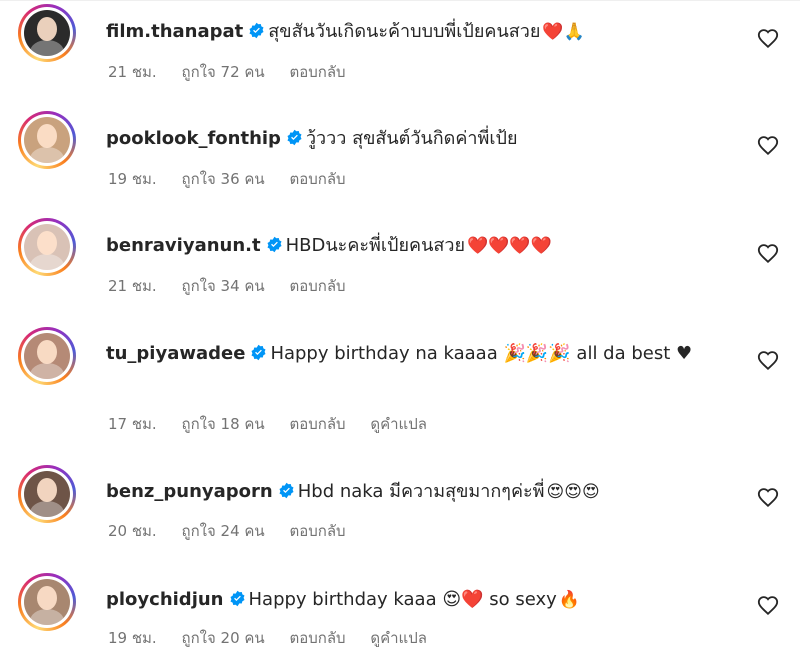  What do you see at coordinates (132, 531) in the screenshot?
I see `comment-time: 20 ชม.` at bounding box center [132, 531].